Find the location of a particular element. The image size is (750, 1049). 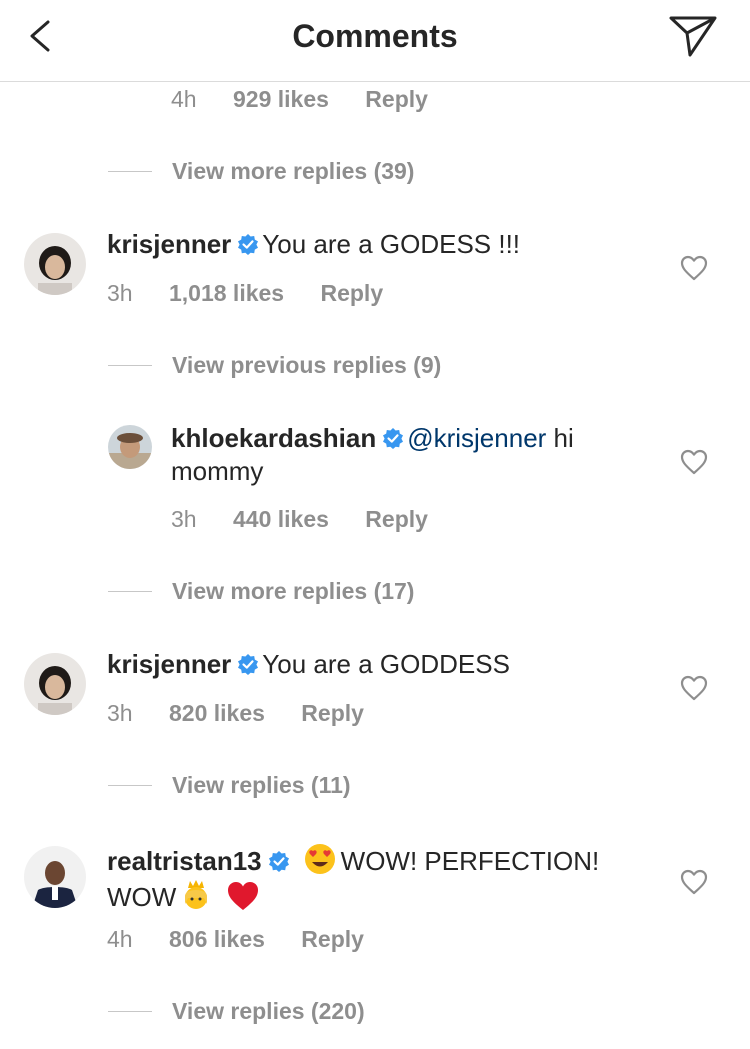

view-previous-replies-button: View previous replies (9) is located at coordinates (274, 365).